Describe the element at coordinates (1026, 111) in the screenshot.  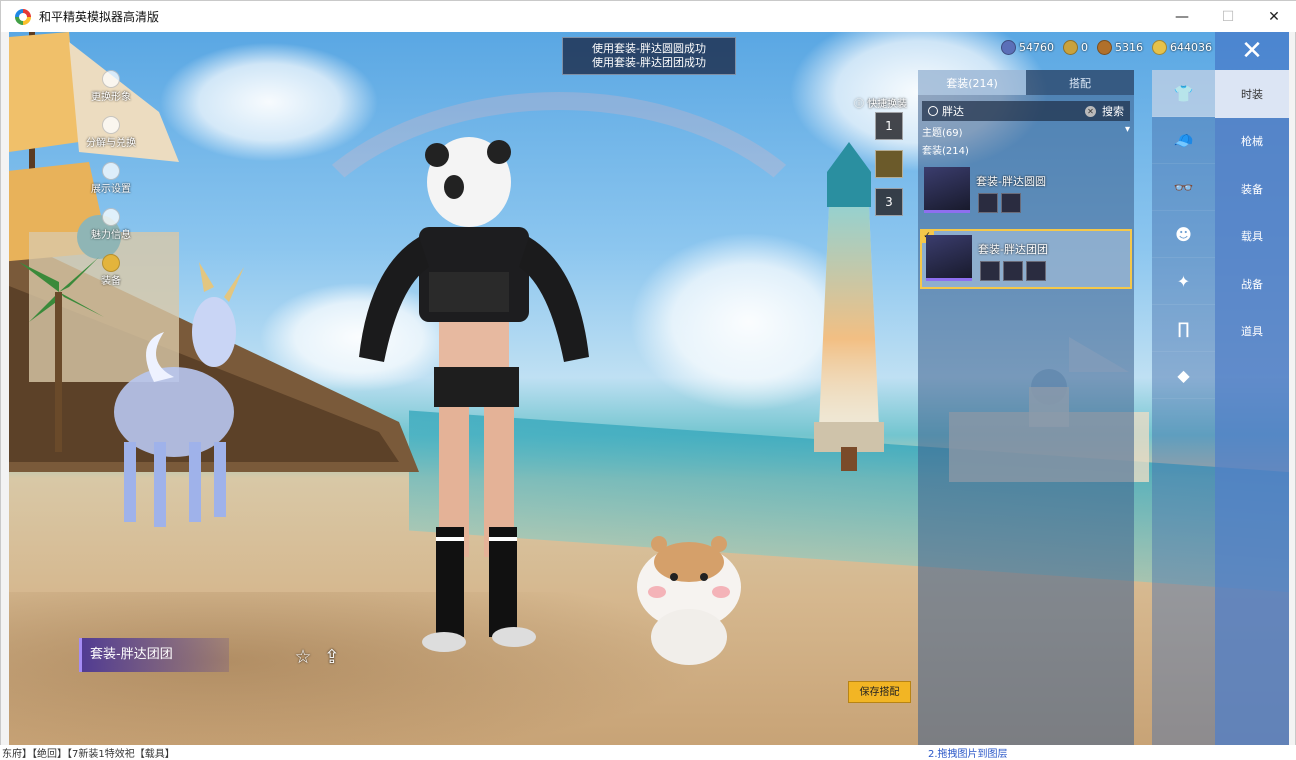
I see `search-input: 胖达 ✕ 搜索` at that location.